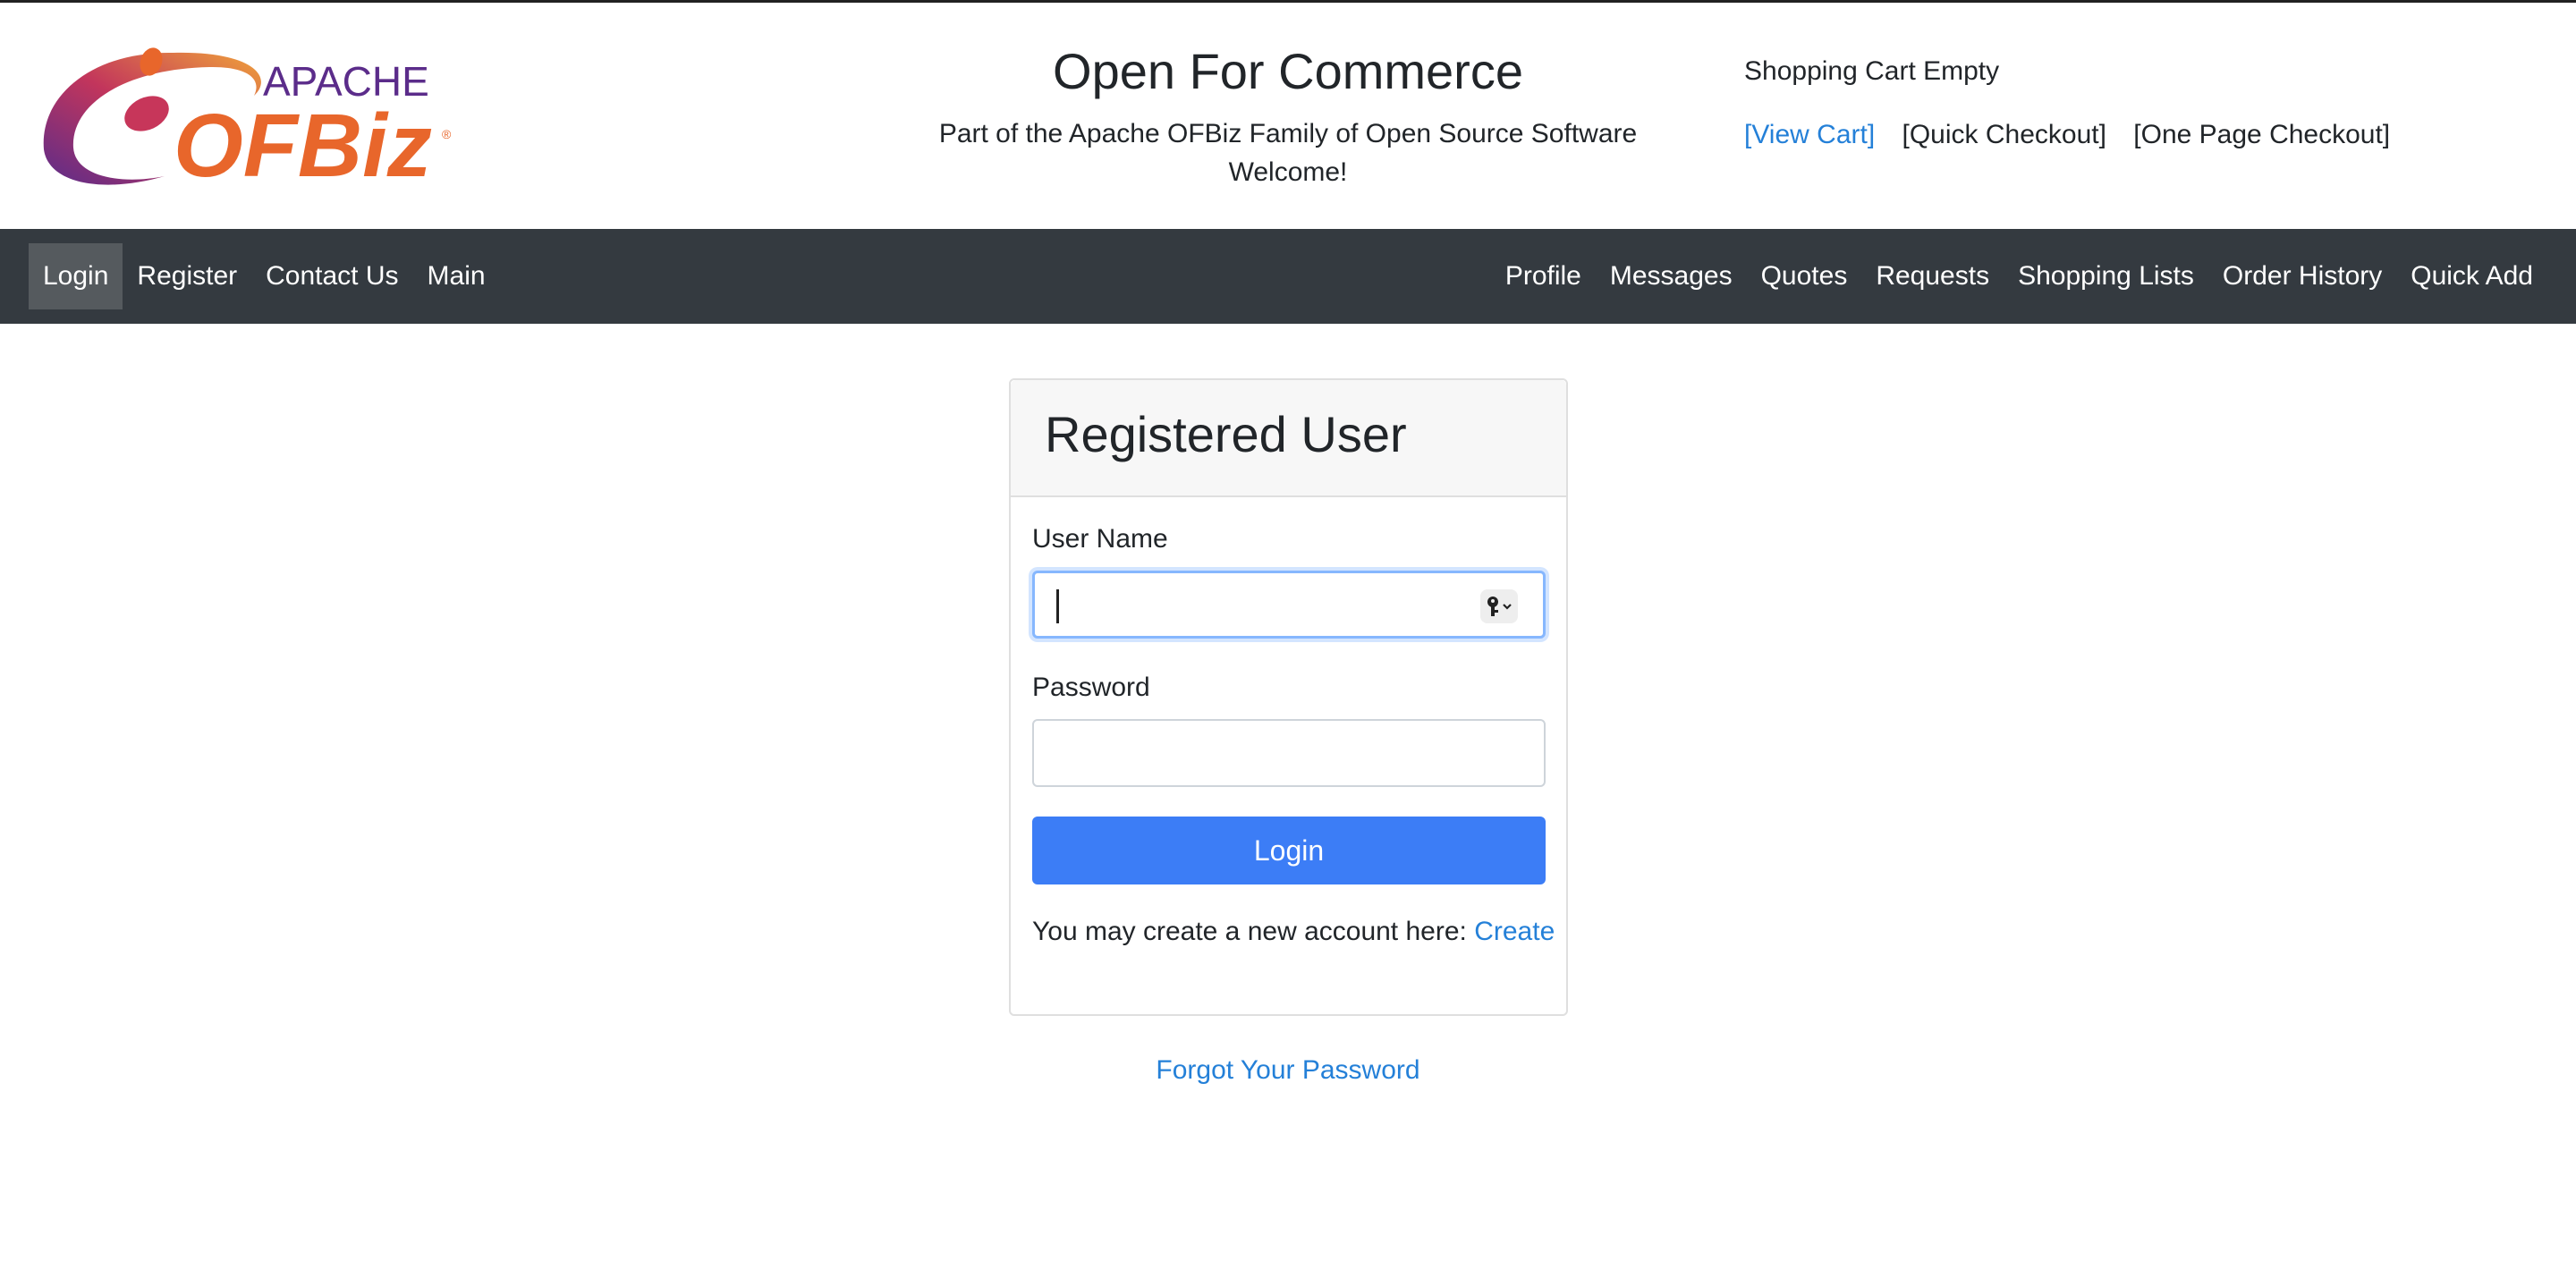  What do you see at coordinates (331, 276) in the screenshot?
I see `nav-contact-us: Contact Us` at bounding box center [331, 276].